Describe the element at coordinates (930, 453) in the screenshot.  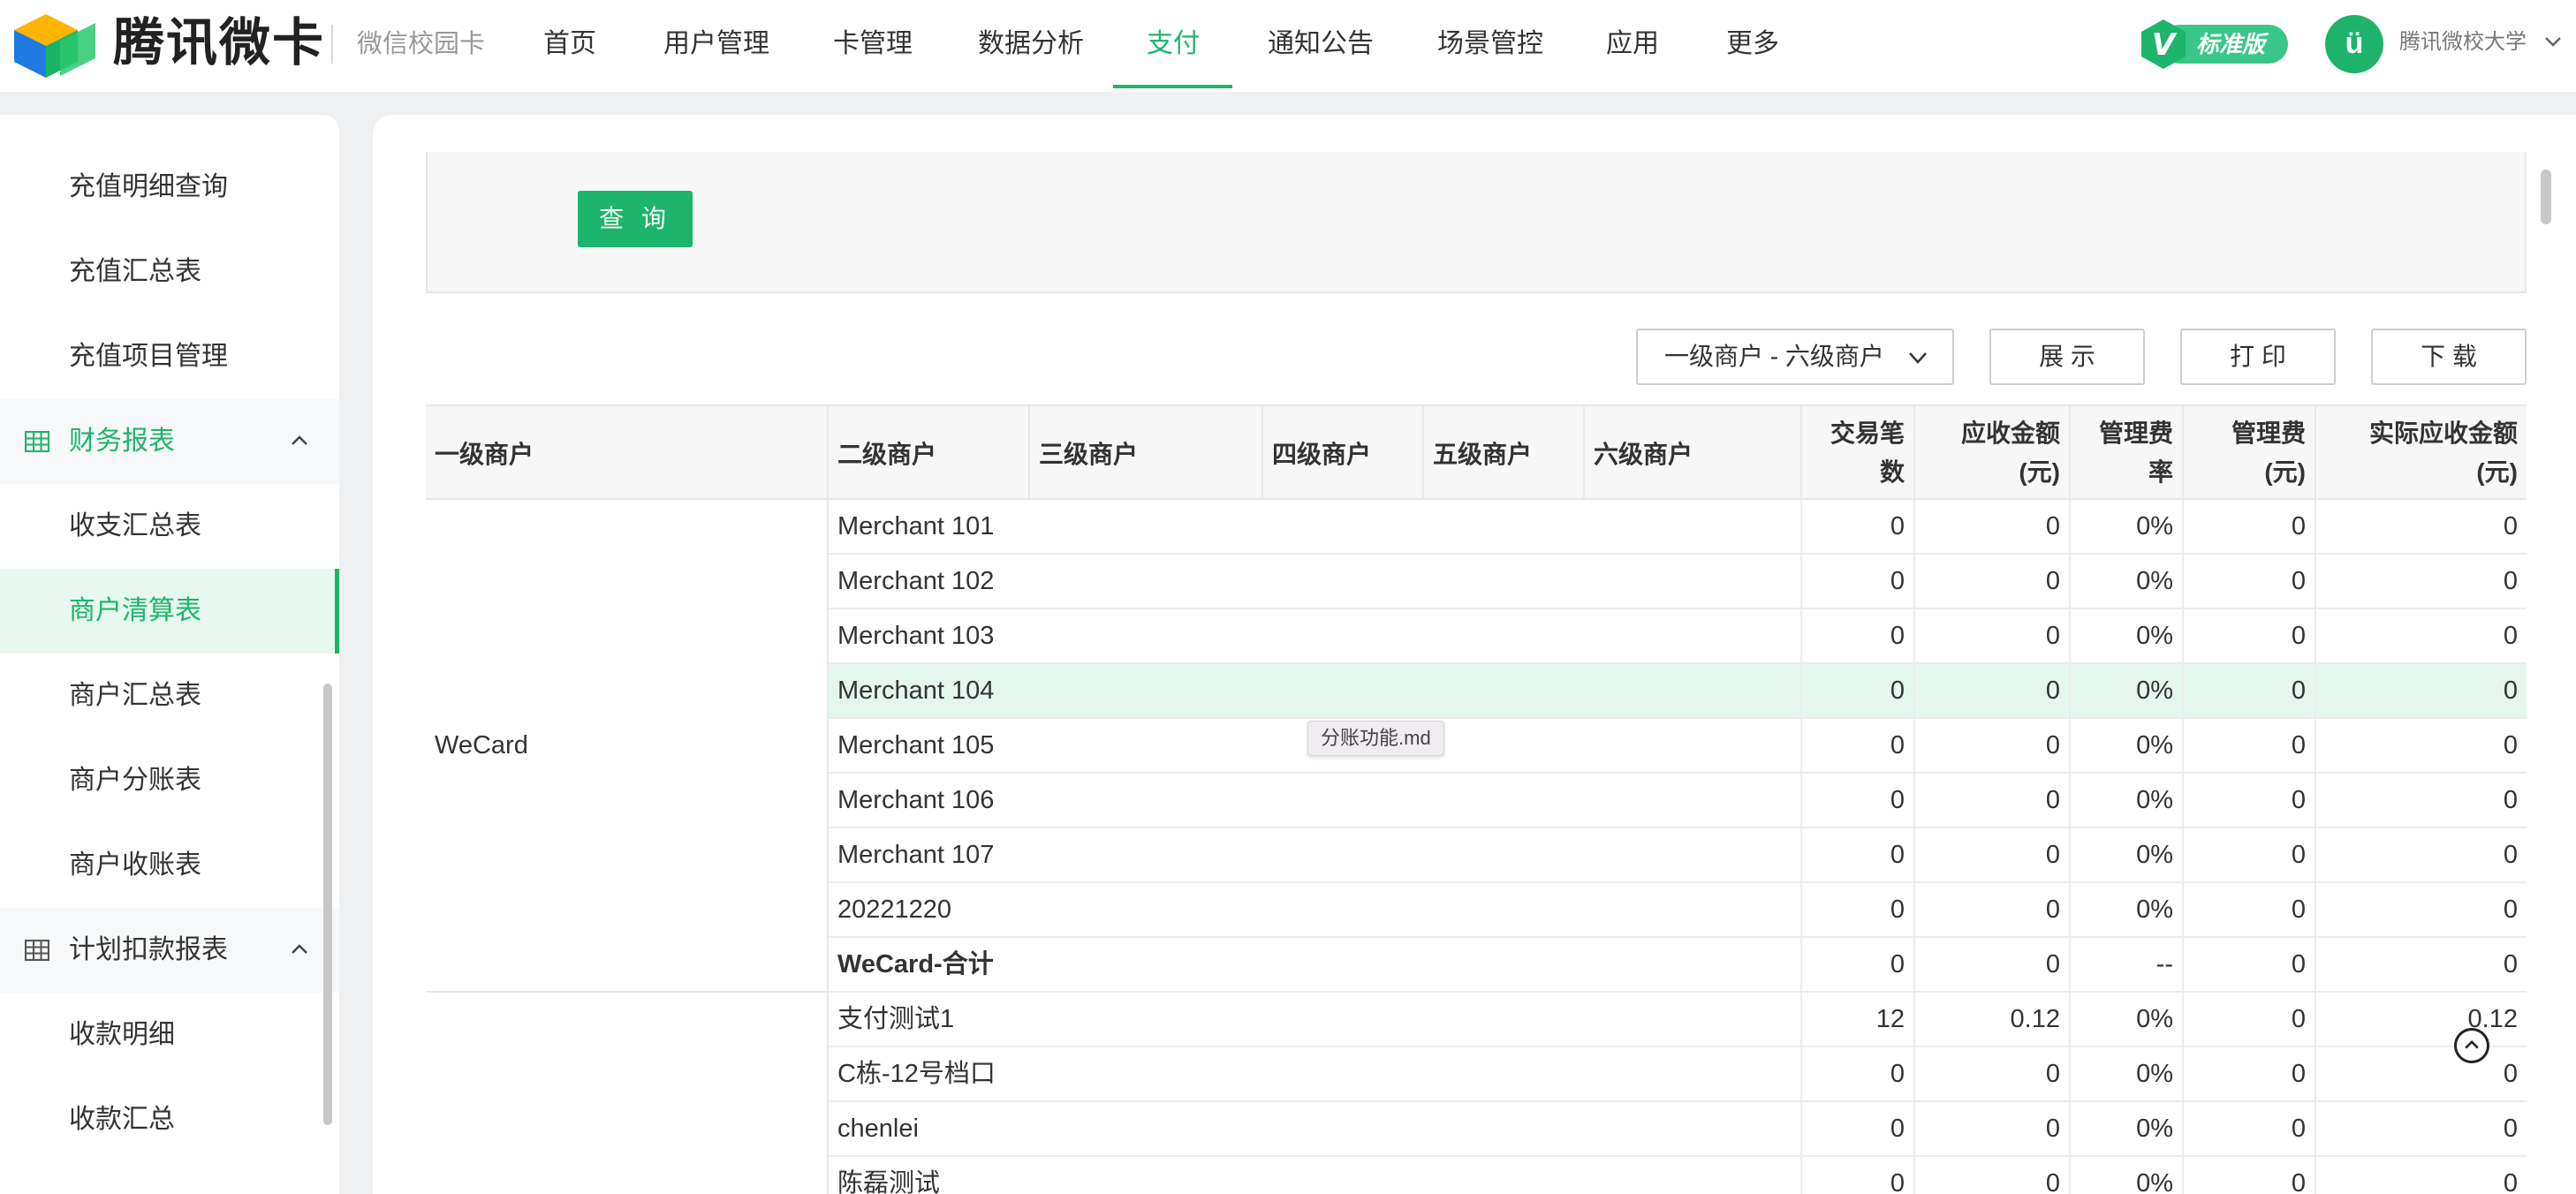
I see `header-level2-merchant: 二级商户` at that location.